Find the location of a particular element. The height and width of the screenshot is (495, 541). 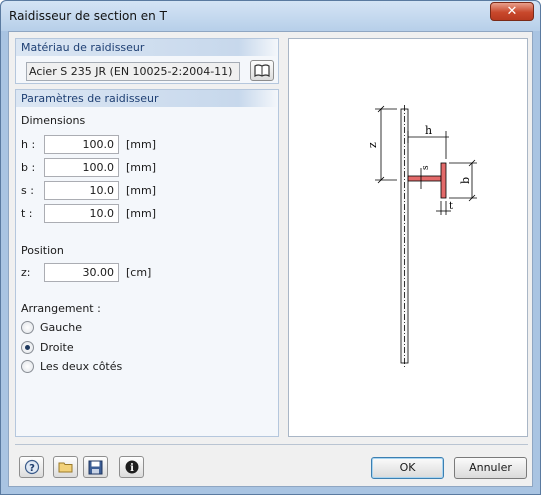

radio-gauche: Gauche is located at coordinates (51, 327).